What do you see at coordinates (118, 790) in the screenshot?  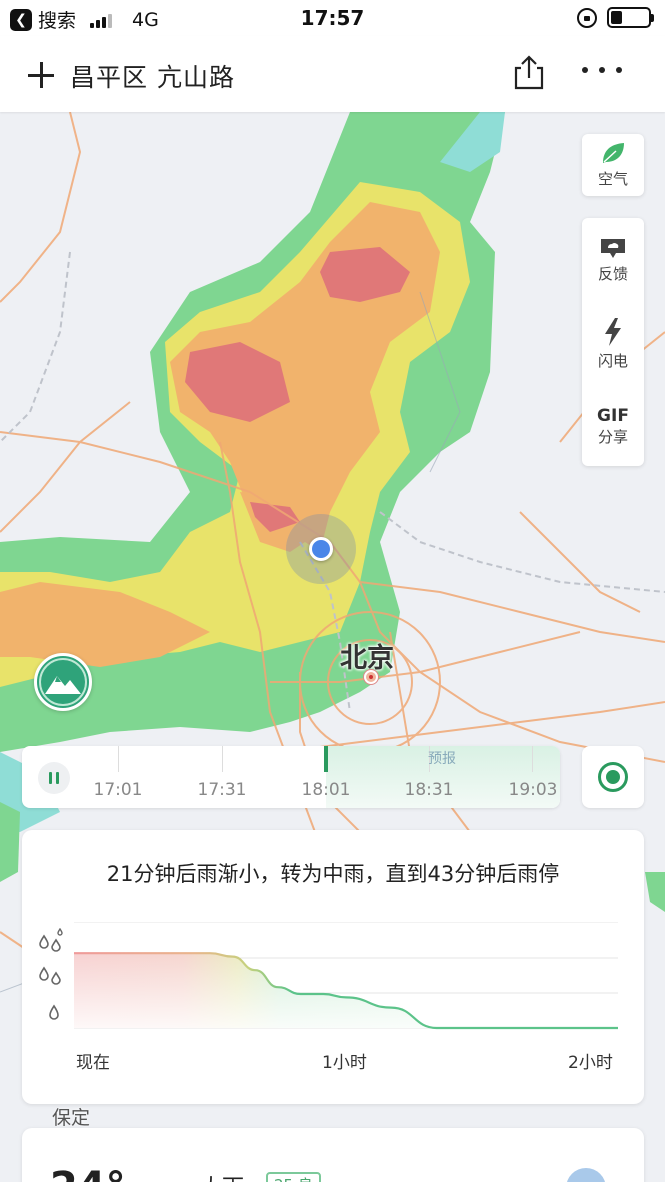 I see `time-label: 17:01` at bounding box center [118, 790].